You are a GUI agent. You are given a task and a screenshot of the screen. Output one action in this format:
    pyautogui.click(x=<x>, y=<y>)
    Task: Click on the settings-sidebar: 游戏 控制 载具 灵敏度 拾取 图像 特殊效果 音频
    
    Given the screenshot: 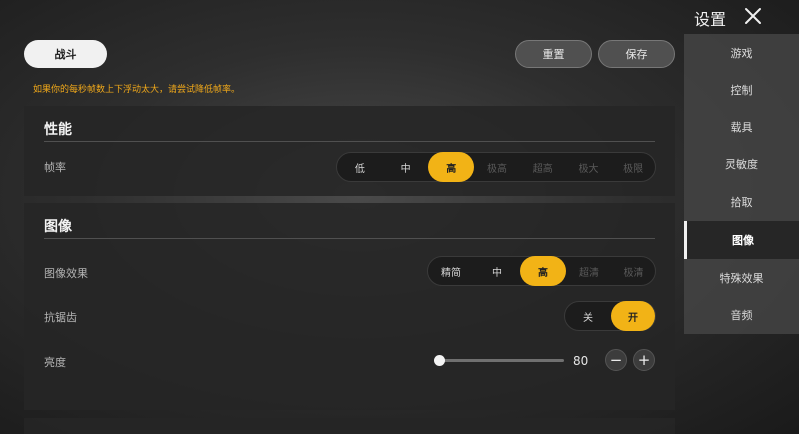 What is the action you would take?
    pyautogui.click(x=741, y=184)
    